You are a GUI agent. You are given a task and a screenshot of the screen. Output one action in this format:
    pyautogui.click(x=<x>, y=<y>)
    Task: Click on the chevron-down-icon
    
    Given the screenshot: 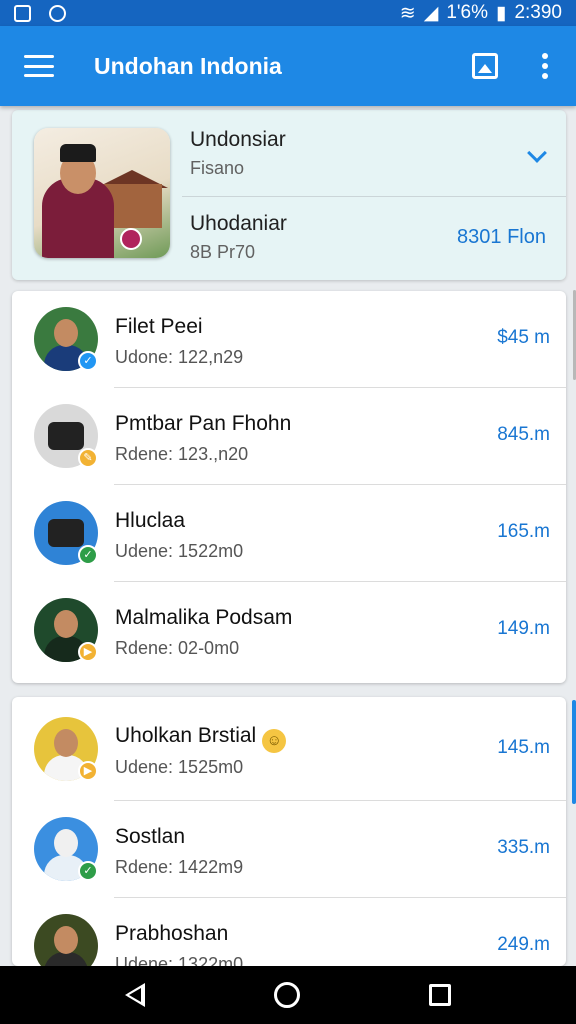 What is the action you would take?
    pyautogui.click(x=537, y=153)
    